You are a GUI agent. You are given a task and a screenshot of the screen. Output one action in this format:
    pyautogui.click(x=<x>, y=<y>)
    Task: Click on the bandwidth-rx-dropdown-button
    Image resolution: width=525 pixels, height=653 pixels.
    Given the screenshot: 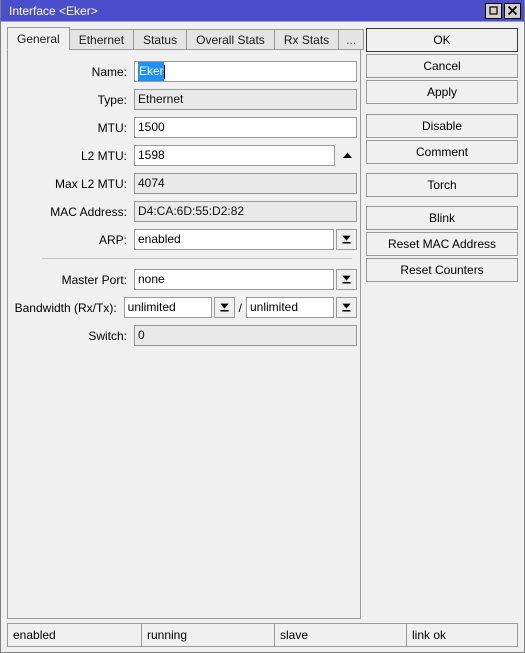 What is the action you would take?
    pyautogui.click(x=224, y=307)
    